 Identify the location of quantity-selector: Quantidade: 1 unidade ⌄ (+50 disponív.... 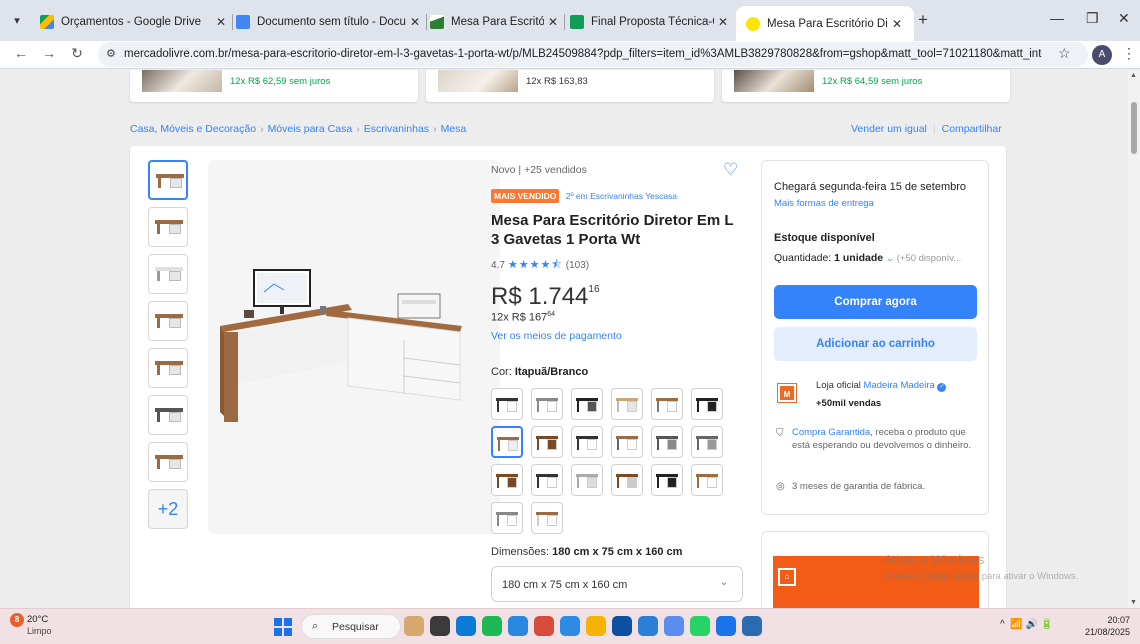
(879, 258).